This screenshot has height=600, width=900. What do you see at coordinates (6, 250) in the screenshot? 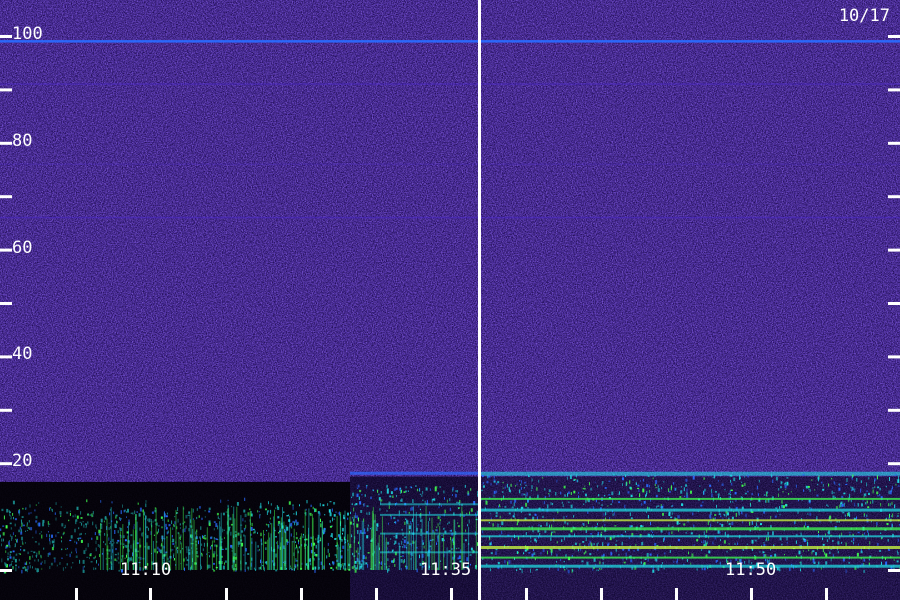
I see `y-tick-left` at bounding box center [6, 250].